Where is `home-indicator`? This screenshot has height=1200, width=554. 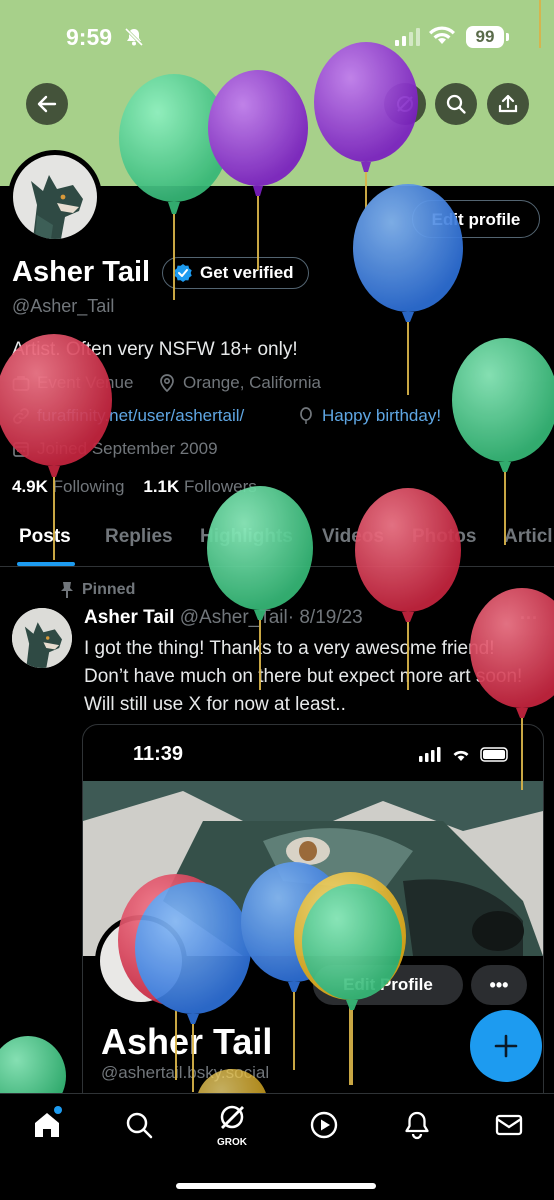 home-indicator is located at coordinates (276, 1186).